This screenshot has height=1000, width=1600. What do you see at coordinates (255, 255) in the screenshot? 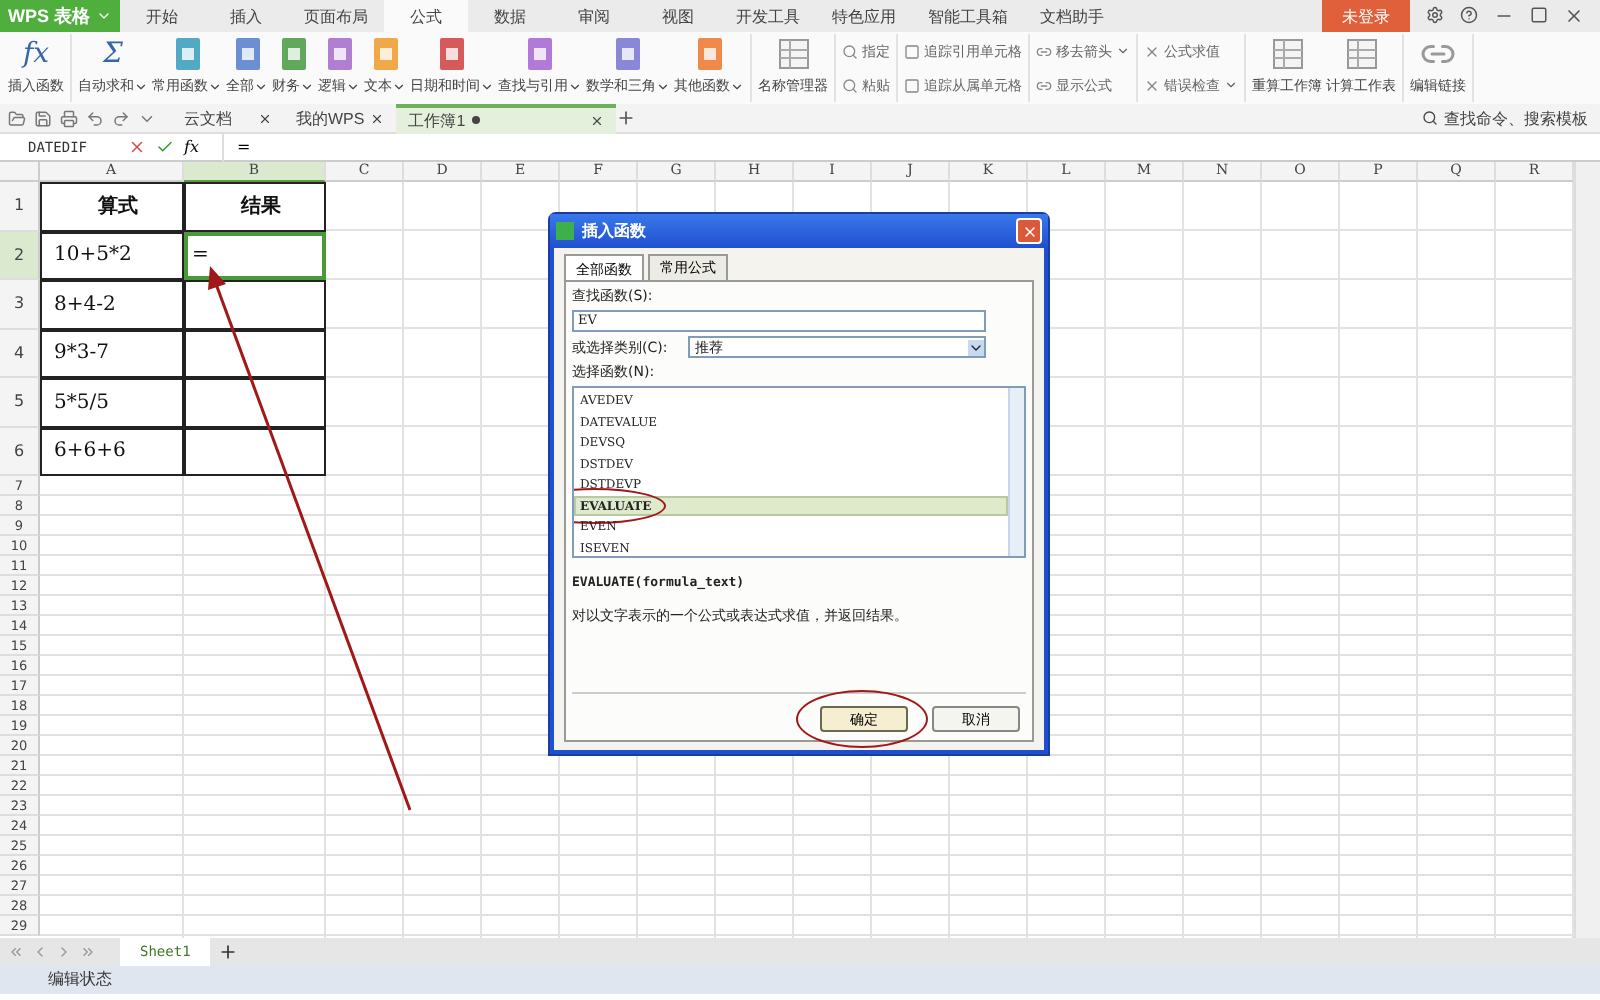
I see `table-cell: =` at bounding box center [255, 255].